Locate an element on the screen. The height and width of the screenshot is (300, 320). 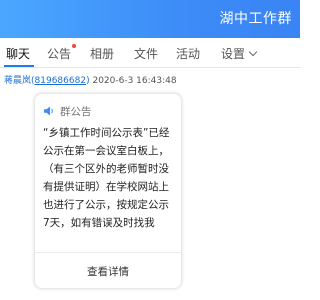
group-name: 湖中工作群 is located at coordinates (255, 19).